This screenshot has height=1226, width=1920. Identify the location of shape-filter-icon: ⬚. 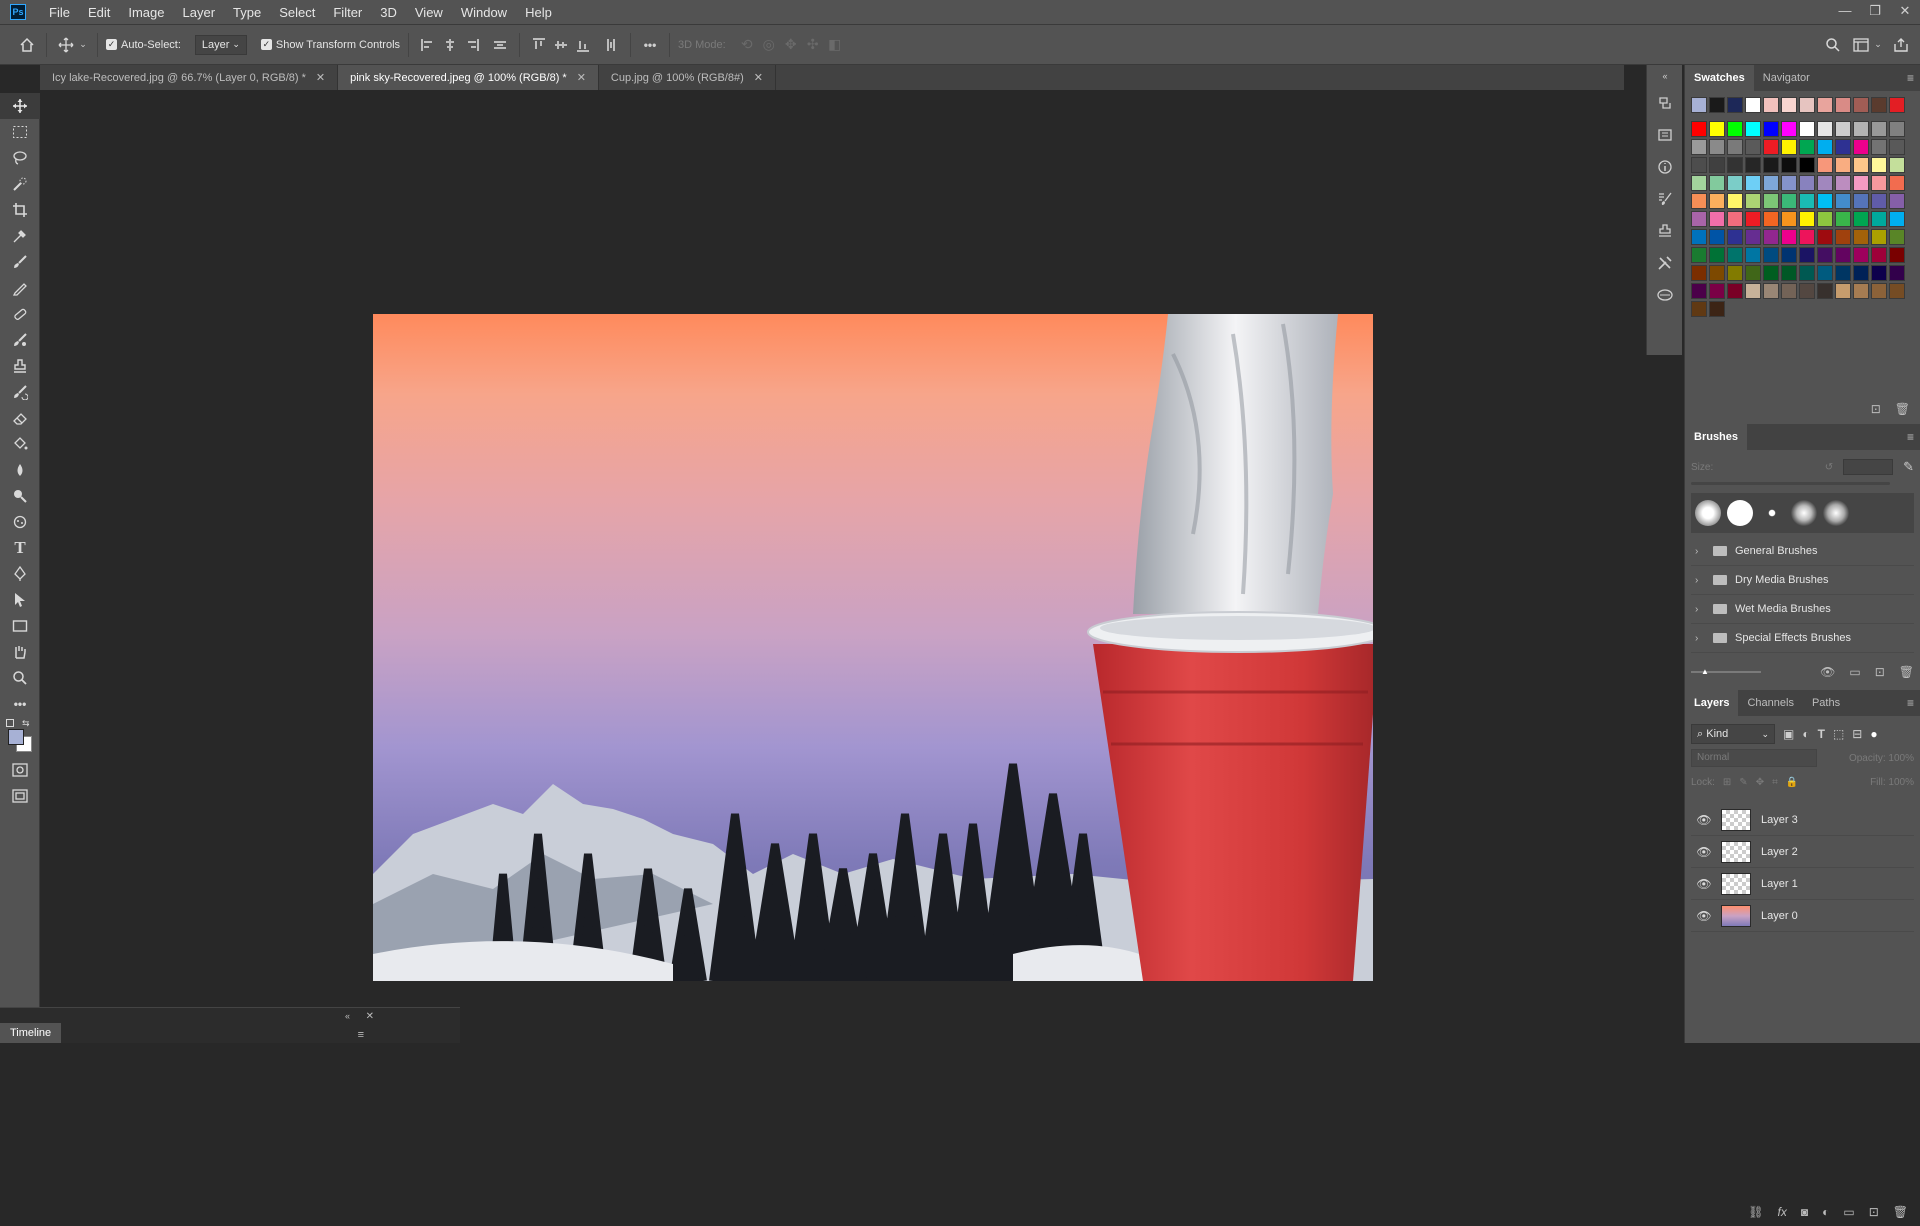
(1838, 734).